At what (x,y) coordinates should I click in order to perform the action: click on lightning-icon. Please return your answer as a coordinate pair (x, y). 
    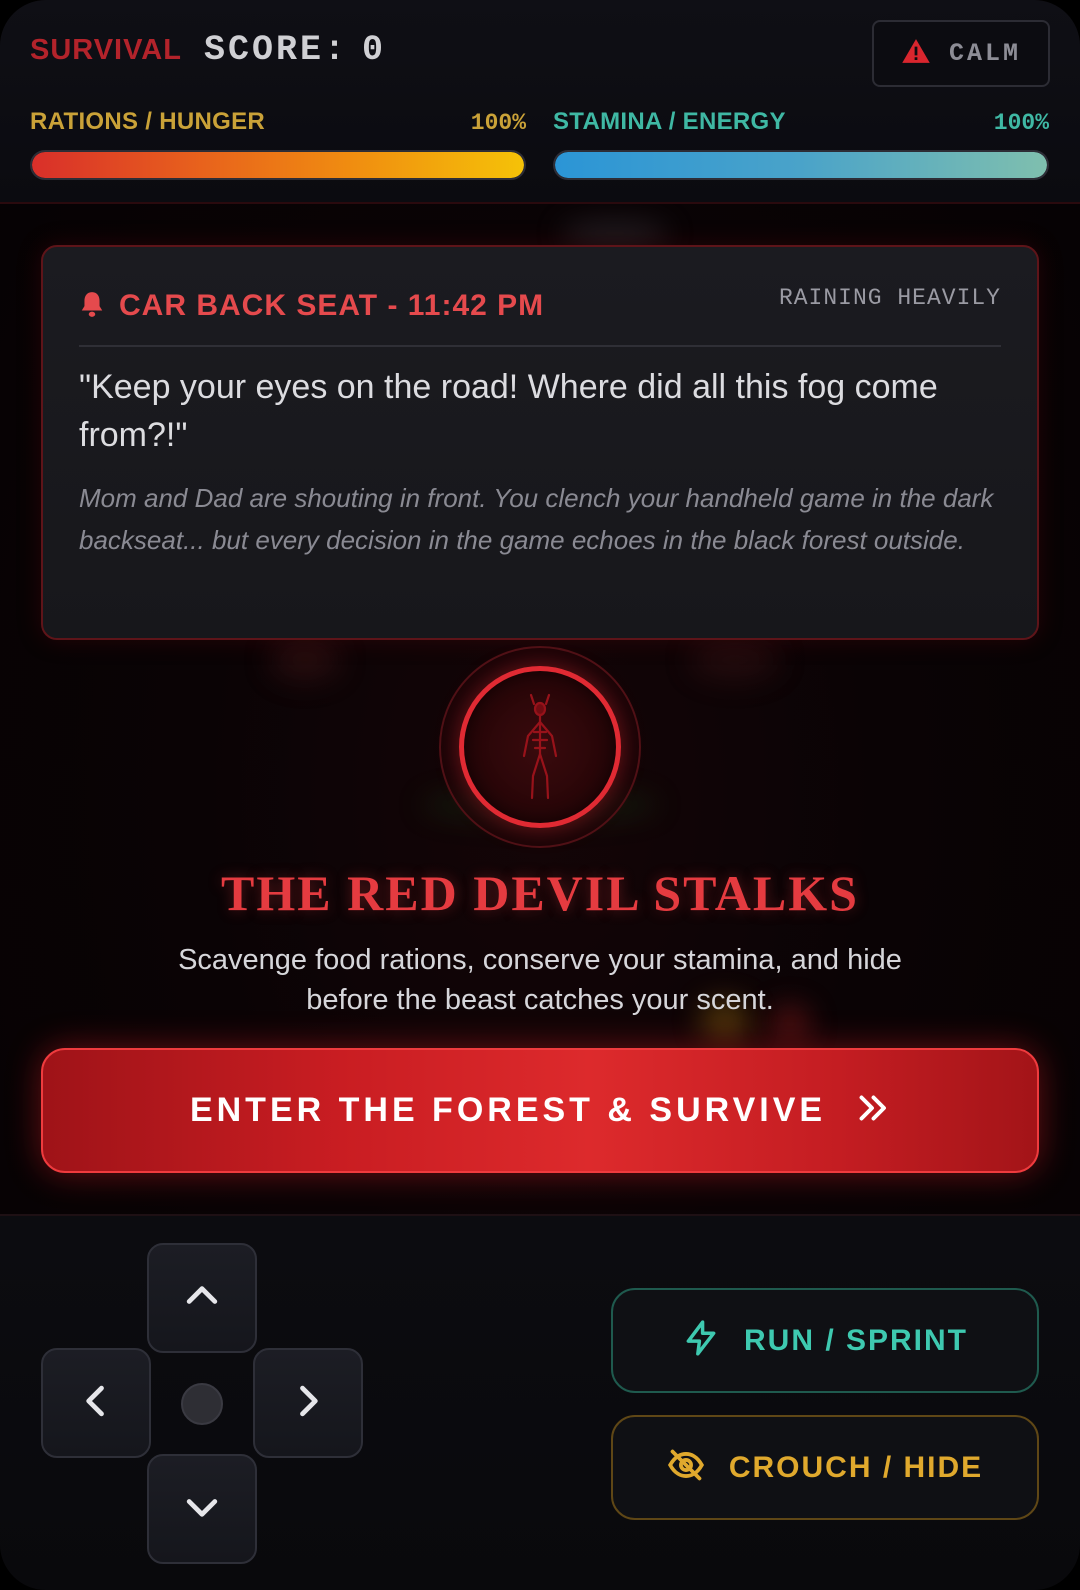
    Looking at the image, I should click on (701, 1340).